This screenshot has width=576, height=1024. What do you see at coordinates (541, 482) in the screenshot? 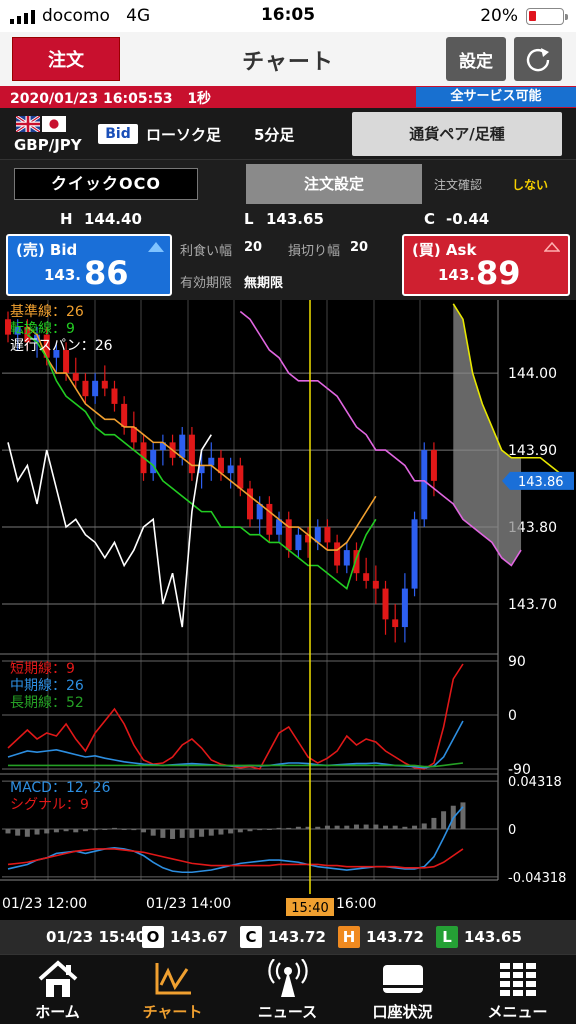
I see `current-price-tag-label: 143.86` at bounding box center [541, 482].